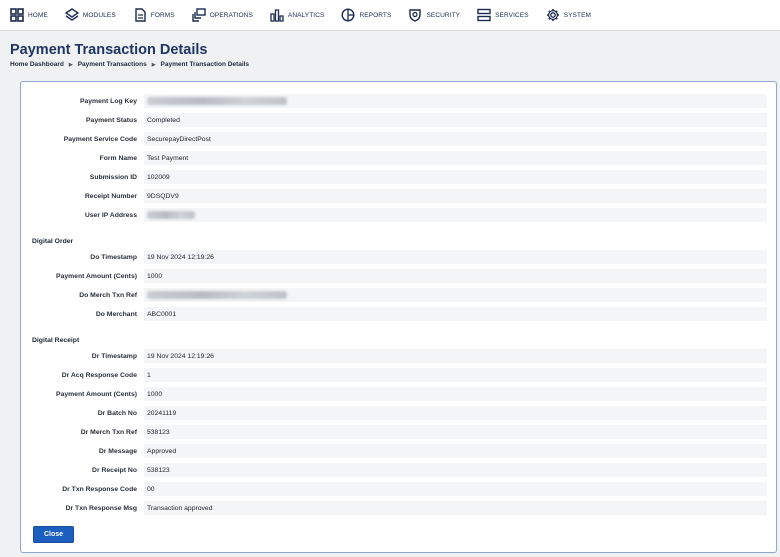 The width and height of the screenshot is (780, 557). What do you see at coordinates (455, 139) in the screenshot?
I see `field-value: SecurepayDirectPost` at bounding box center [455, 139].